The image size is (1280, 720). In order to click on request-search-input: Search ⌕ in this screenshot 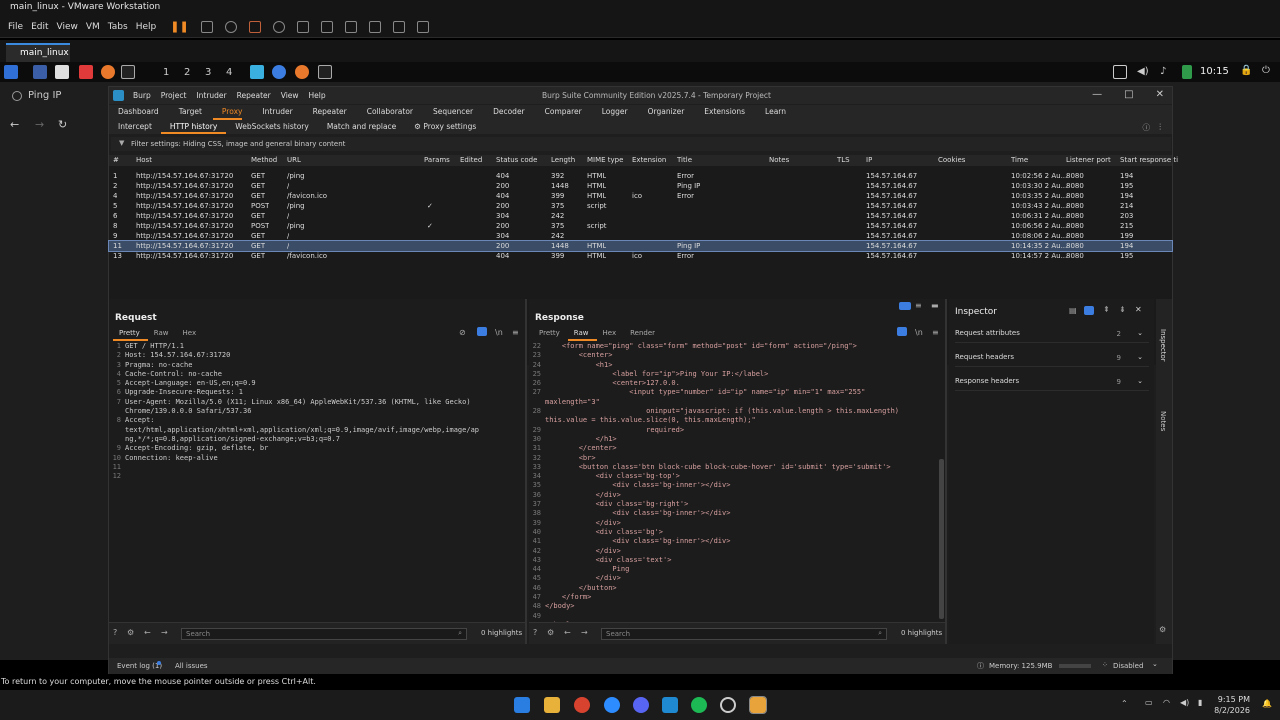, I will do `click(324, 634)`.